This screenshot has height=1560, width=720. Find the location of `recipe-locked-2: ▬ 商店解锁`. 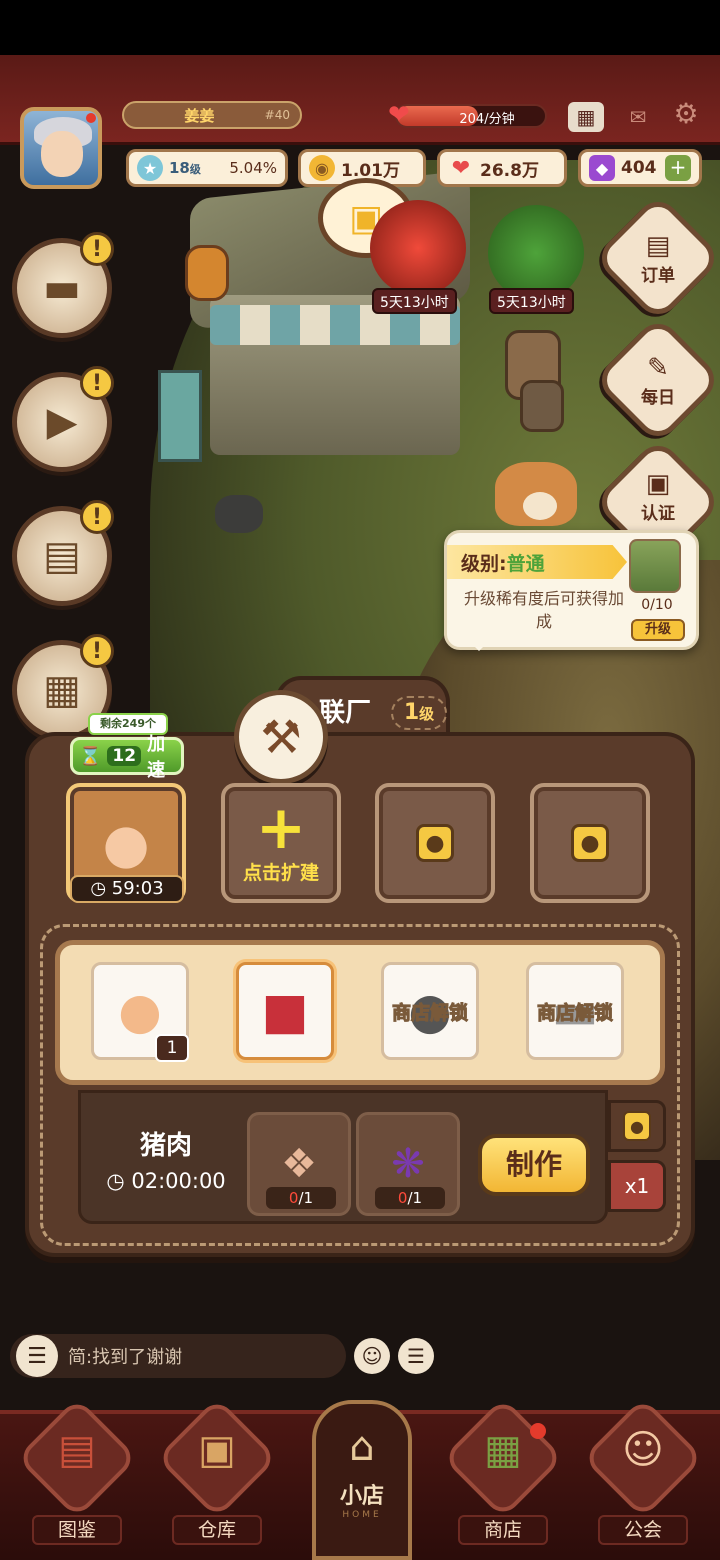

recipe-locked-2: ▬ 商店解锁 is located at coordinates (575, 1011).